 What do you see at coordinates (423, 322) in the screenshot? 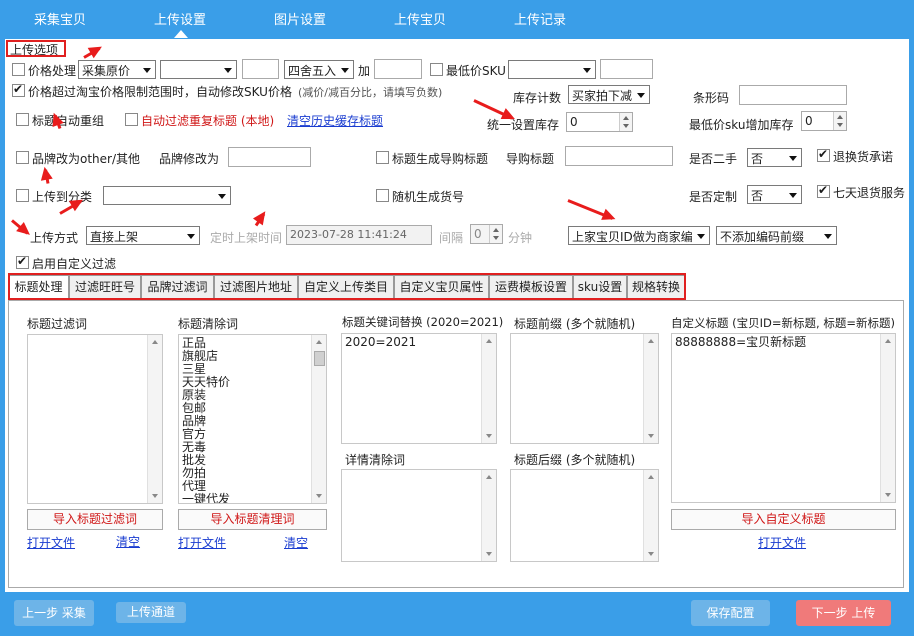
I see `keyword-replace-header: 标题关键词替换 (2020=2021)` at bounding box center [423, 322].